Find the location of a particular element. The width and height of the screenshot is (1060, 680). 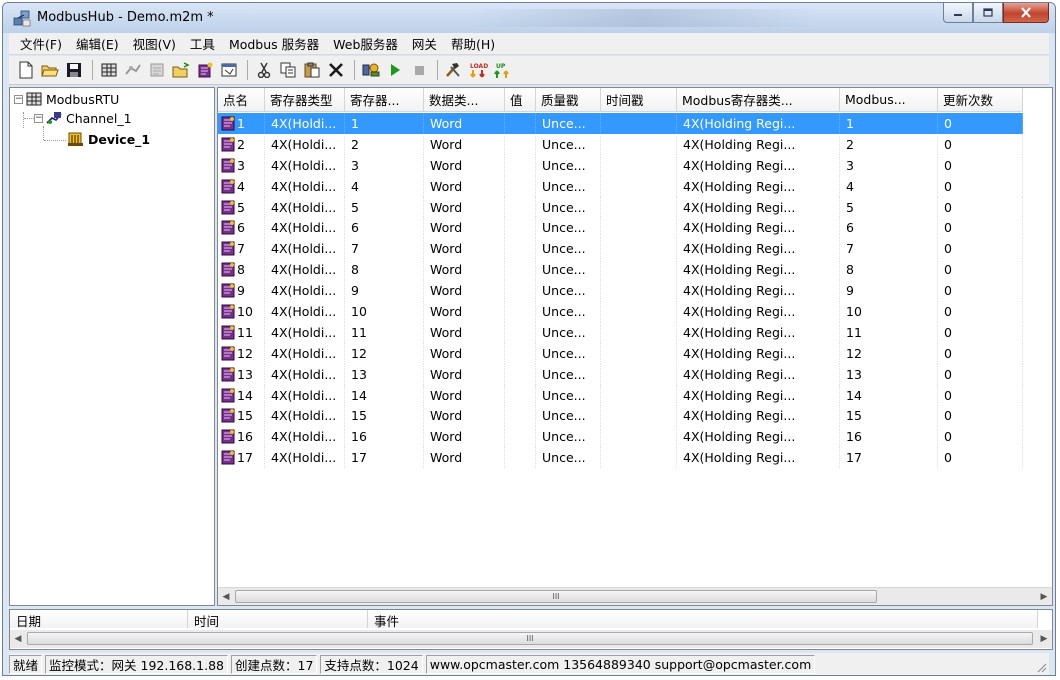

run-button is located at coordinates (395, 70).